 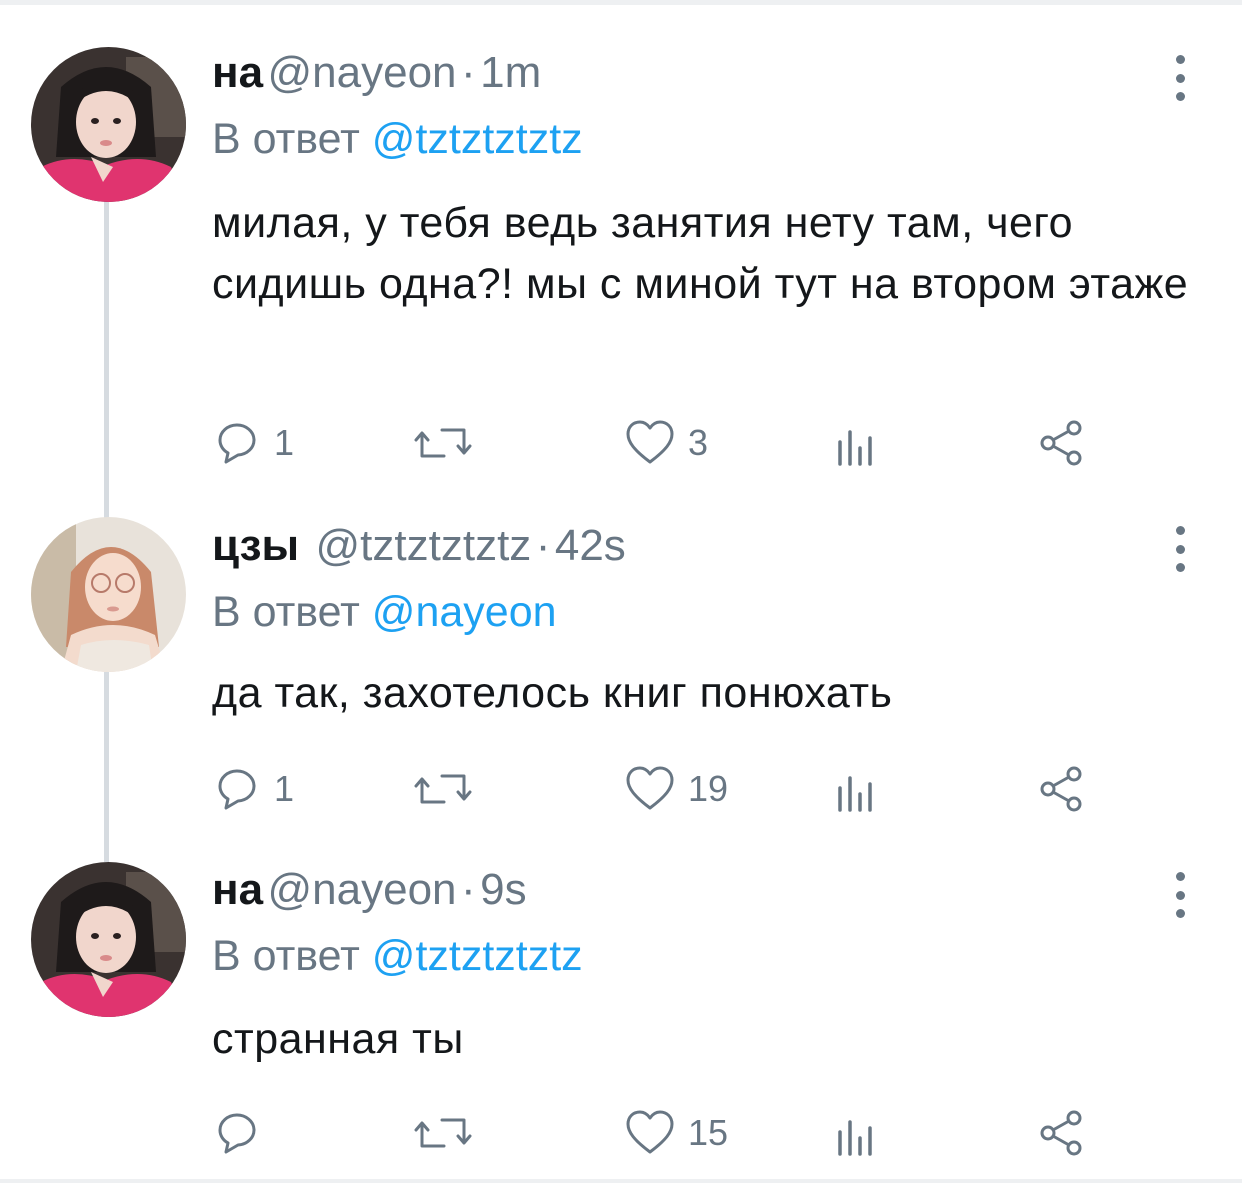 I want to click on like-count: 15, so click(x=708, y=1132).